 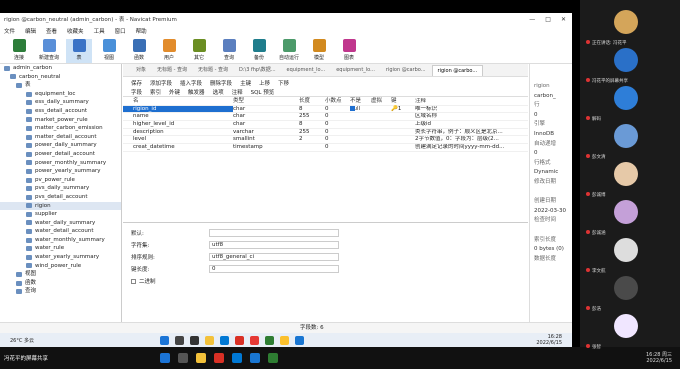 I want to click on tree-table-ess_daily_summary: ess_daily_summary, so click(x=60, y=102).